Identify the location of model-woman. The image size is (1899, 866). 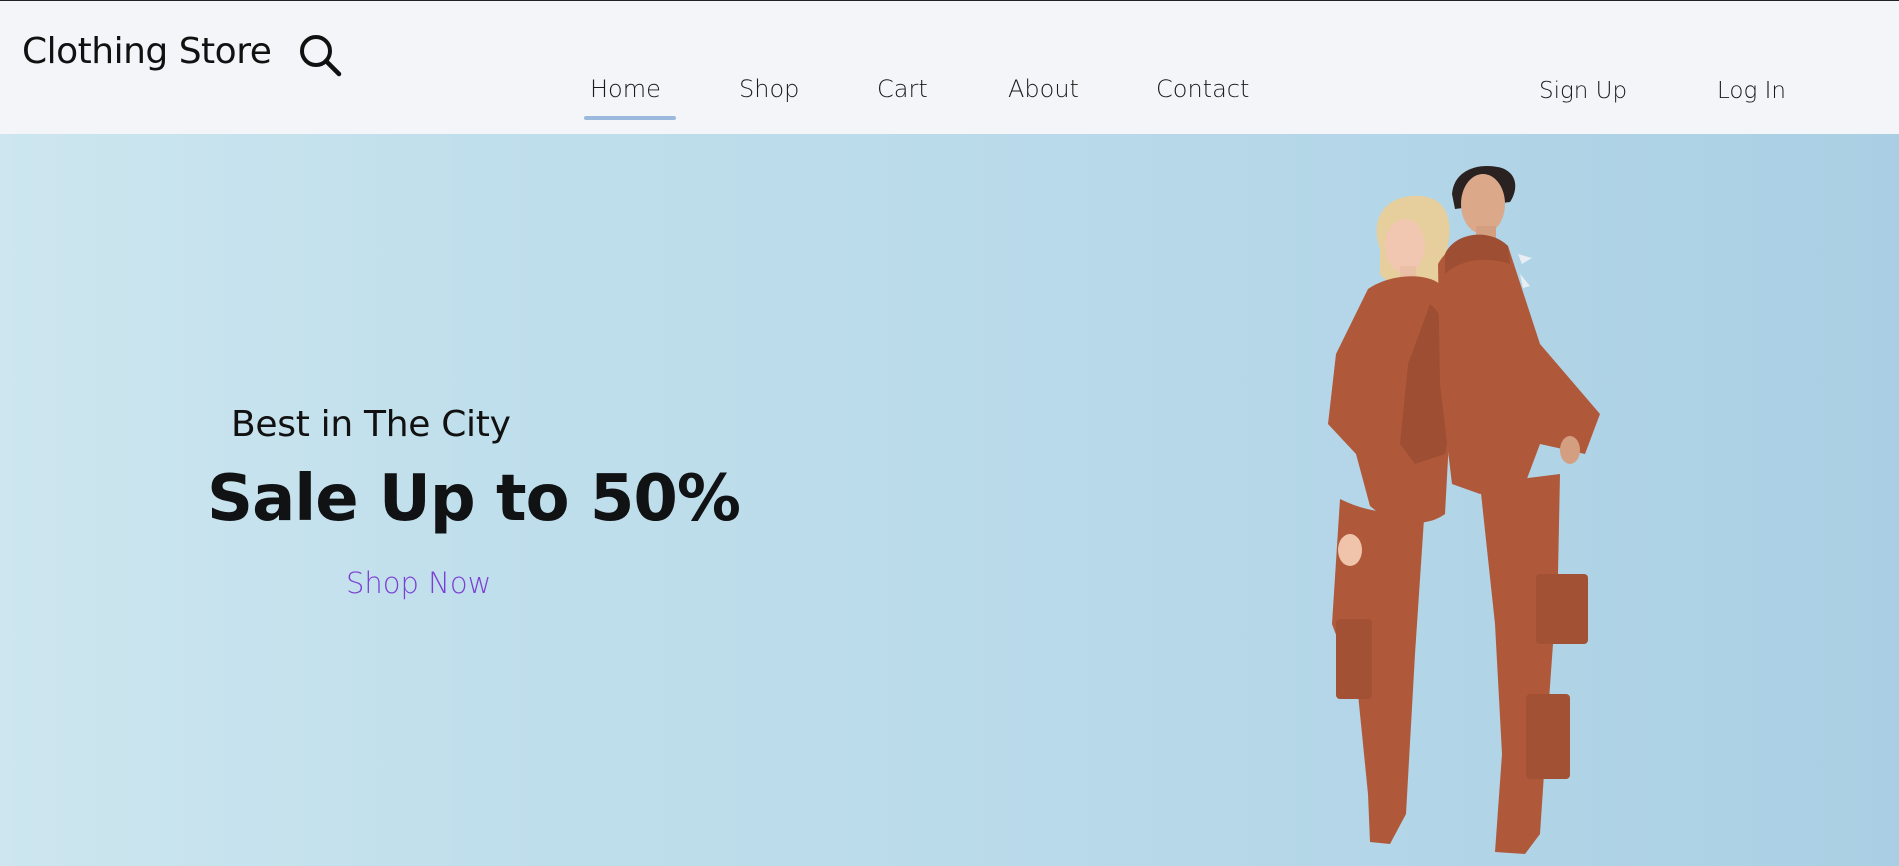
(1391, 519).